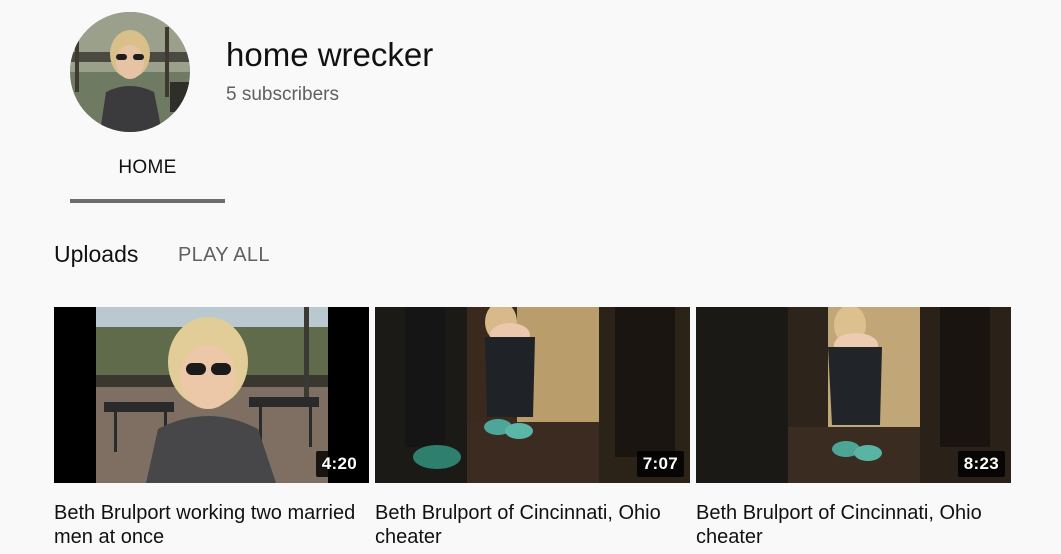 This screenshot has height=554, width=1061. I want to click on subscriber-count: 5 subscribers, so click(282, 94).